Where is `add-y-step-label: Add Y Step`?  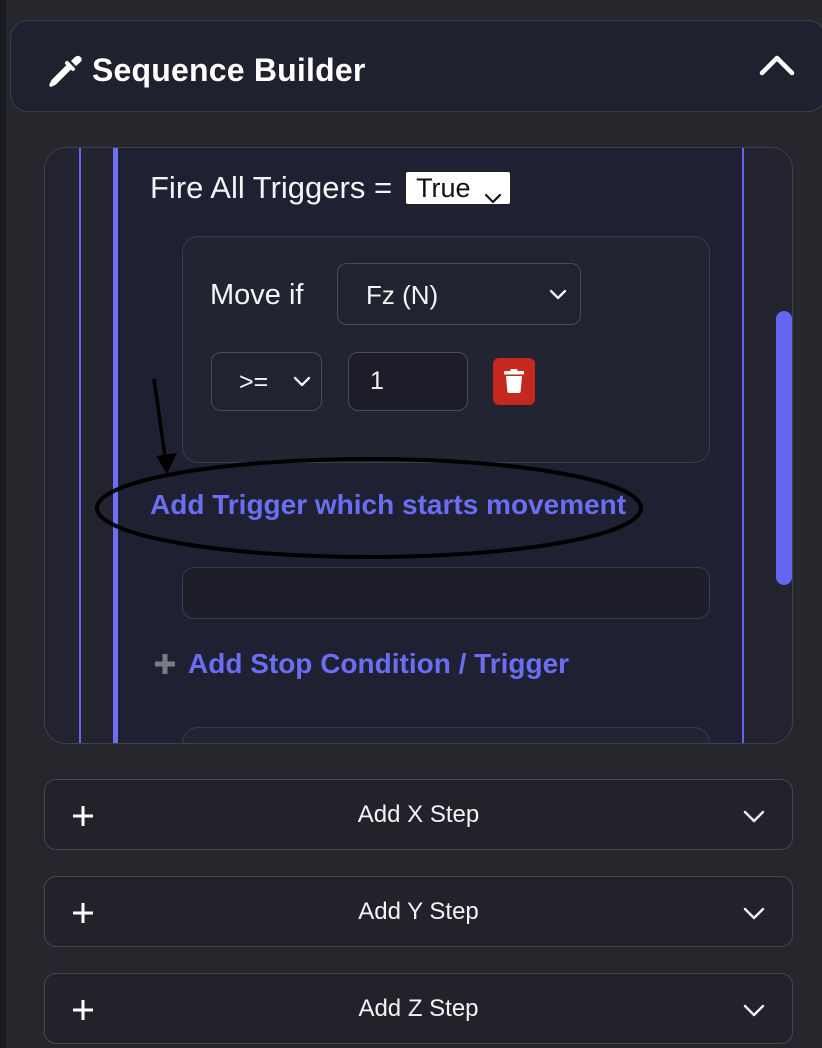 add-y-step-label: Add Y Step is located at coordinates (418, 911).